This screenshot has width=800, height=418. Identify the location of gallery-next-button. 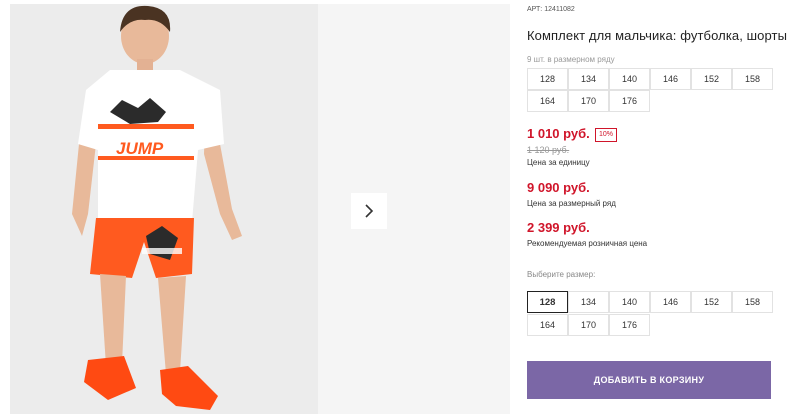
(369, 211).